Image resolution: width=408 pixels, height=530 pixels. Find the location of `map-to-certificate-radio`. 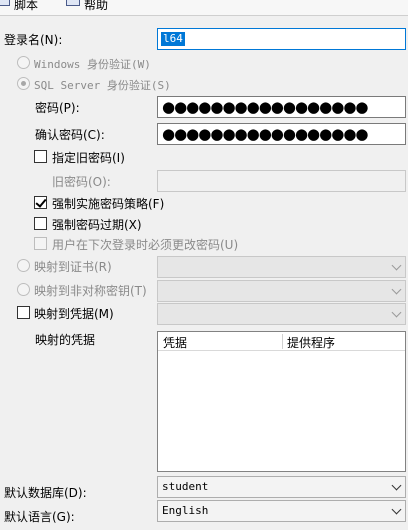

map-to-certificate-radio is located at coordinates (23, 265).